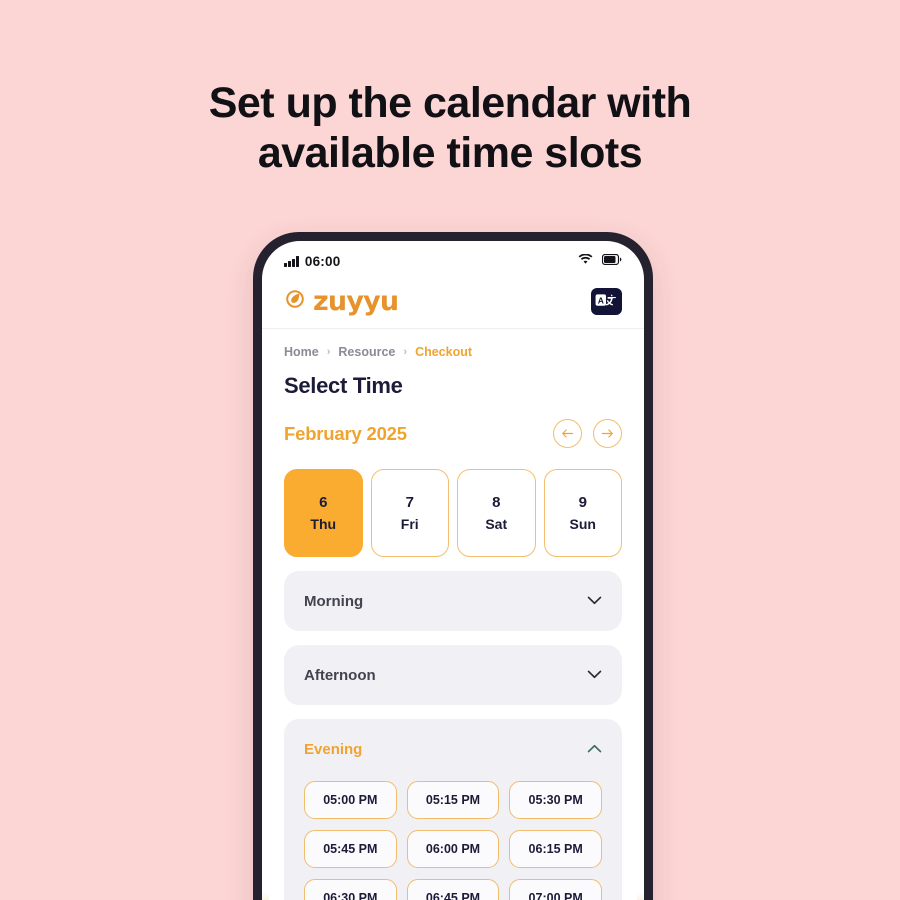 Image resolution: width=900 pixels, height=900 pixels. I want to click on section-afternoon-header: Afternoon, so click(453, 675).